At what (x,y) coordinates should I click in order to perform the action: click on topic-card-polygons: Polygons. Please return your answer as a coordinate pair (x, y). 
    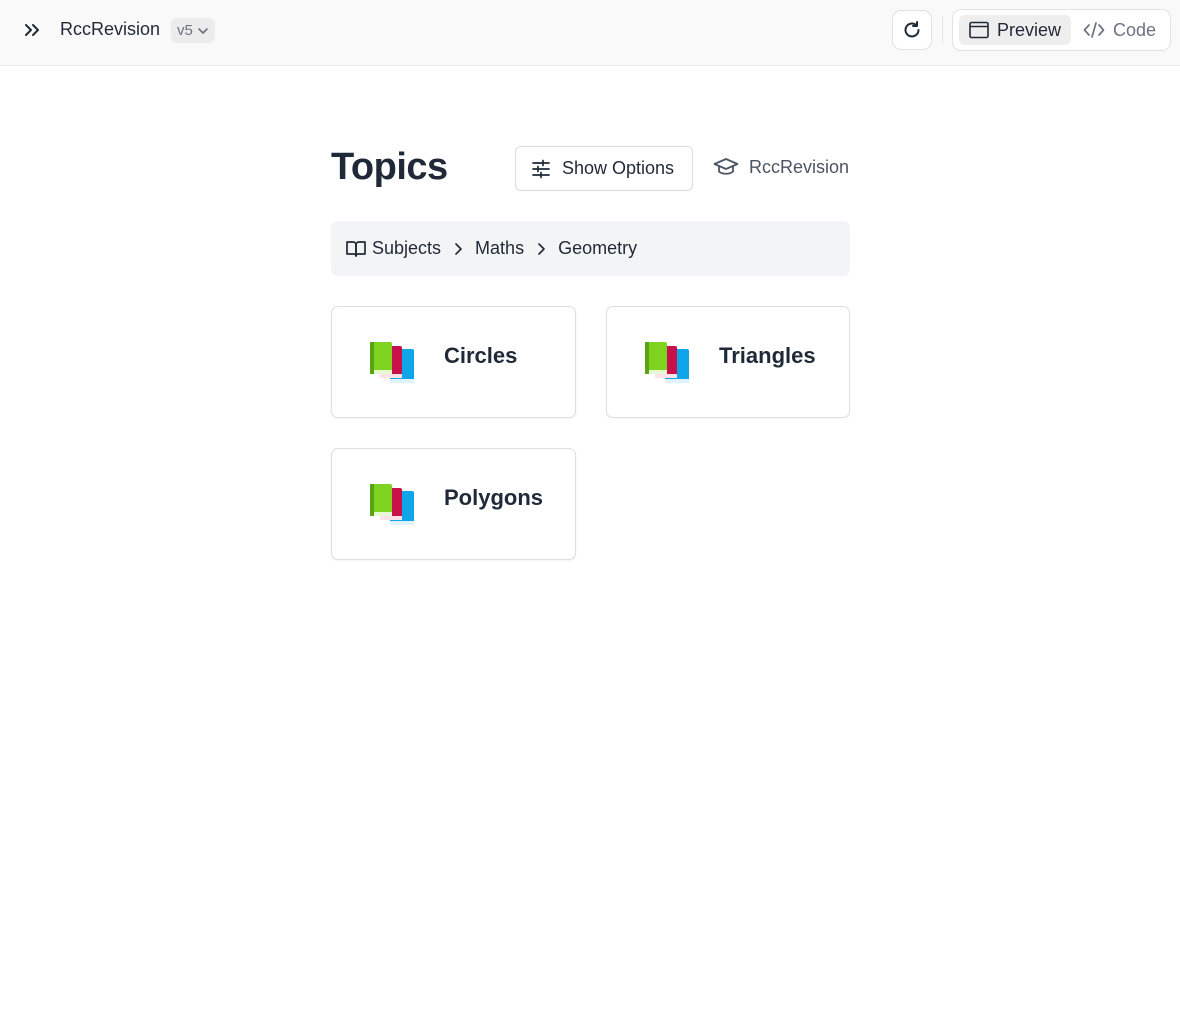
    Looking at the image, I should click on (453, 504).